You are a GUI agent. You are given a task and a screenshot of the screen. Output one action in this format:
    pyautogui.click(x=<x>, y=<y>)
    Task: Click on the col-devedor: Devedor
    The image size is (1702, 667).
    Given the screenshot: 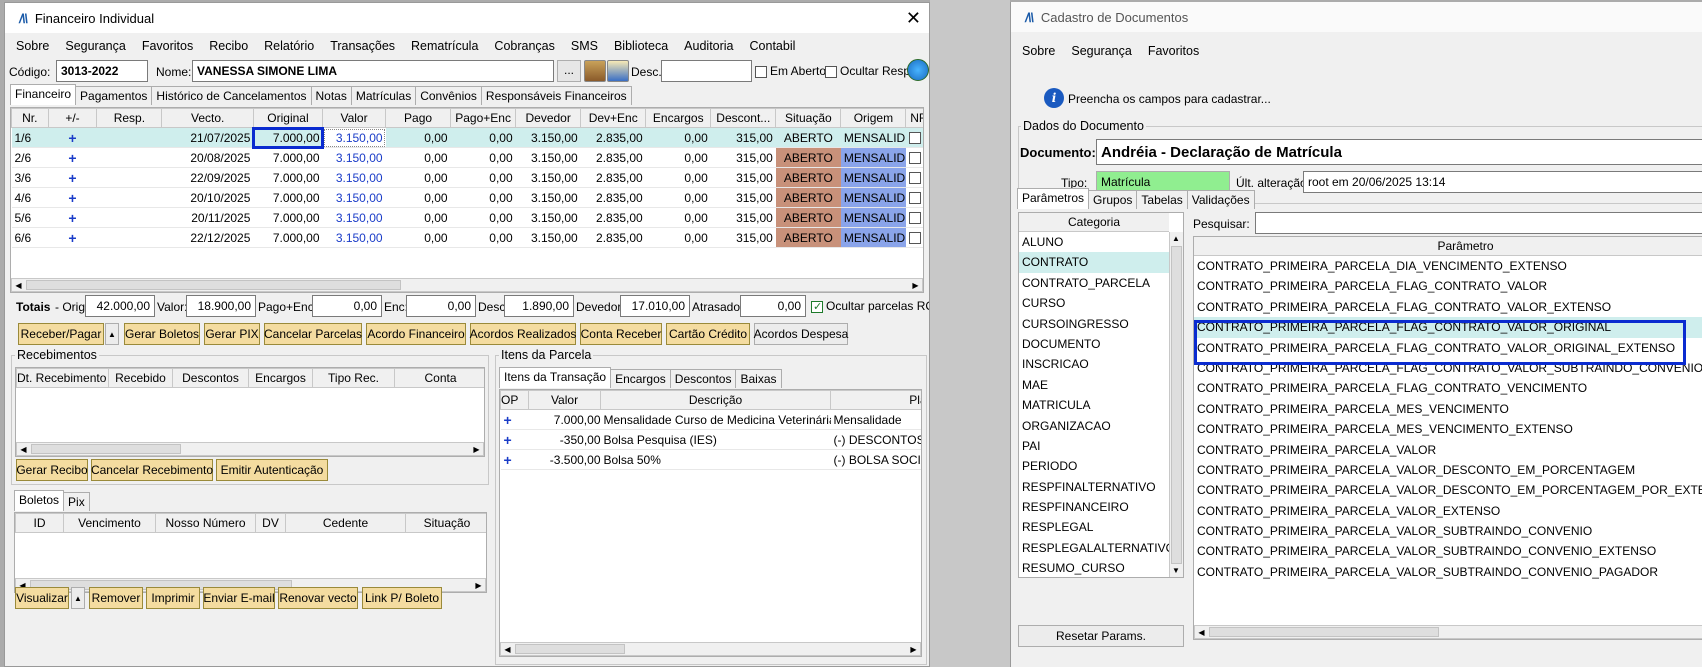 What is the action you would take?
    pyautogui.click(x=548, y=118)
    